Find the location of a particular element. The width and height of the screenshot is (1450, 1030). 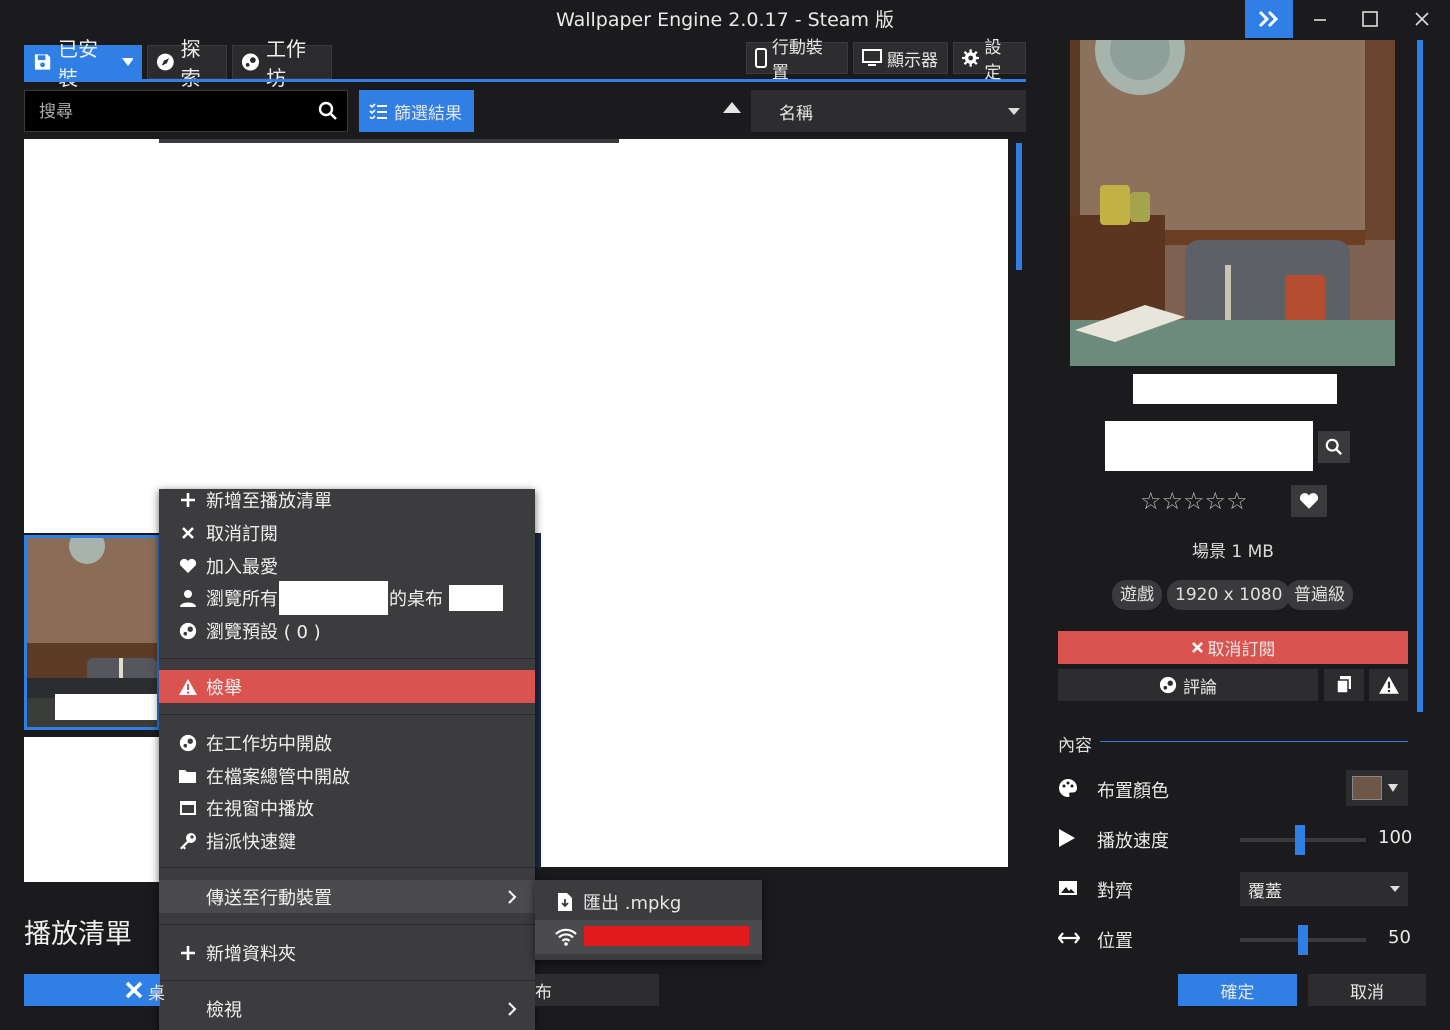

filter-results-button: 篩選結果 is located at coordinates (416, 111).